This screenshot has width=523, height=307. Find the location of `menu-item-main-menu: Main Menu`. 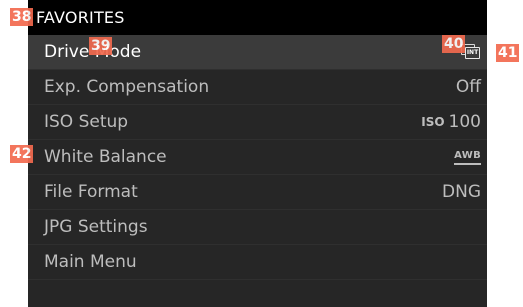

menu-item-main-menu: Main Menu is located at coordinates (257, 262).